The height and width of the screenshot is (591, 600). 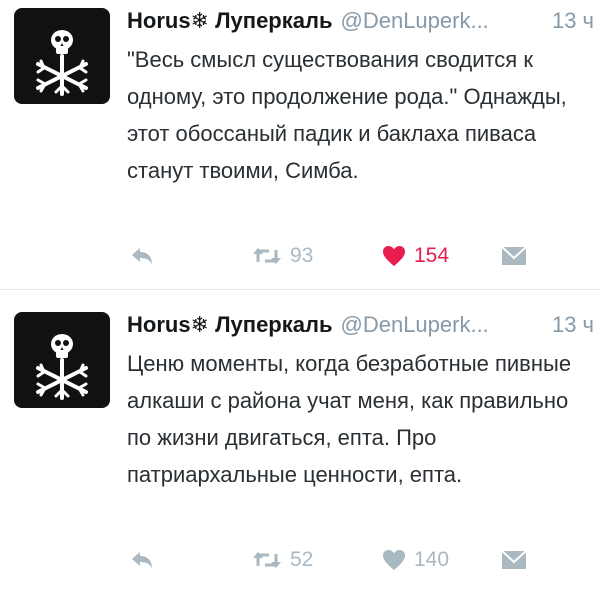 I want to click on like-count: 154, so click(x=432, y=255).